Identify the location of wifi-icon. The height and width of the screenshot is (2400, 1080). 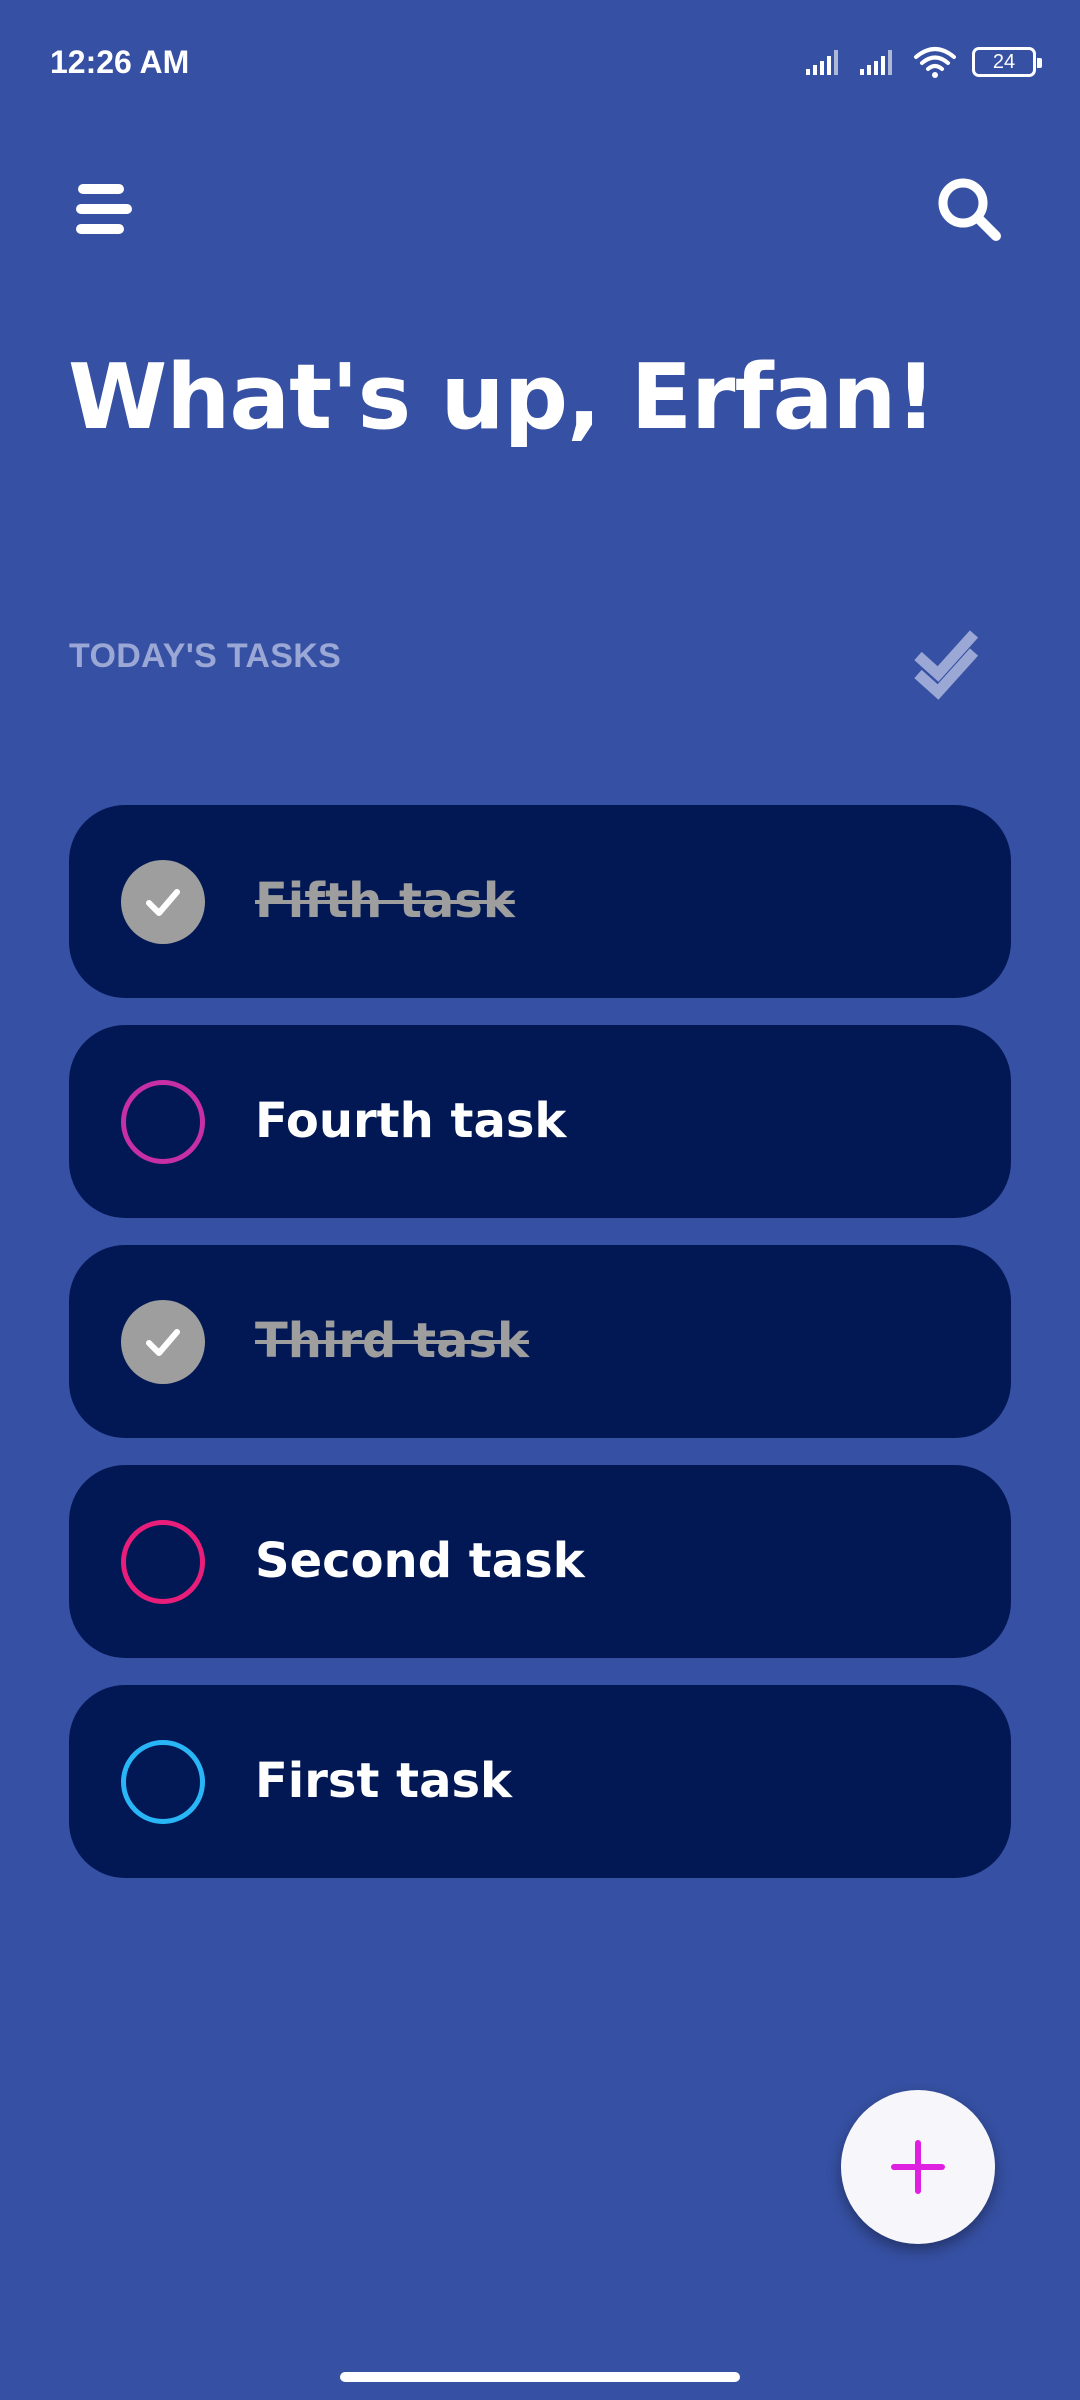
(935, 62).